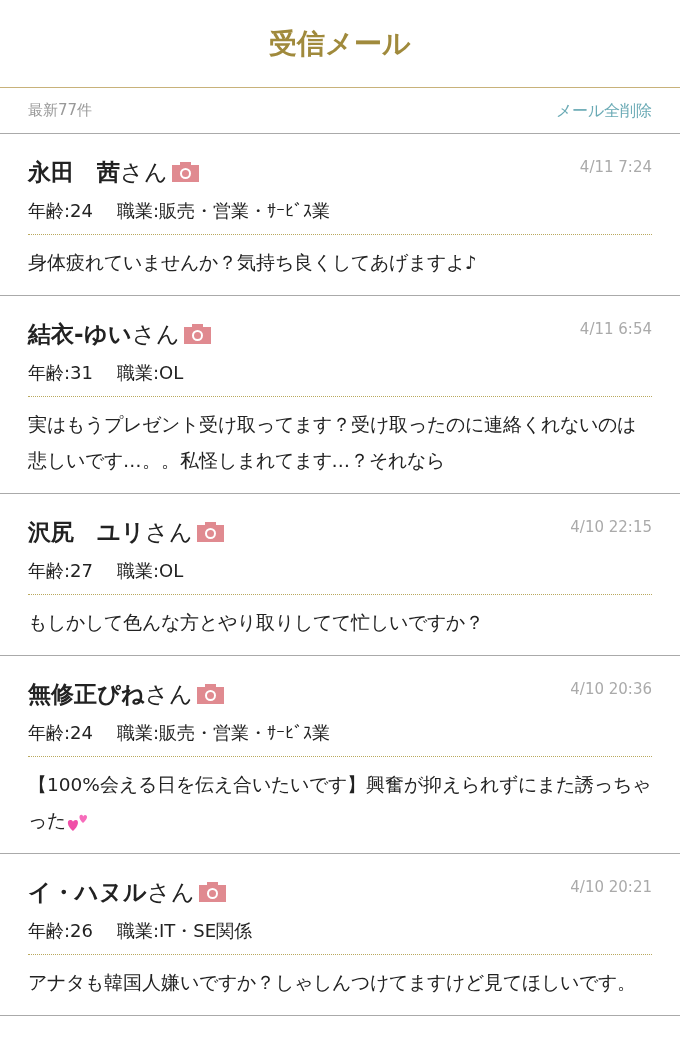 Image resolution: width=680 pixels, height=1063 pixels. What do you see at coordinates (60, 571) in the screenshot?
I see `age-label: 年齢:27` at bounding box center [60, 571].